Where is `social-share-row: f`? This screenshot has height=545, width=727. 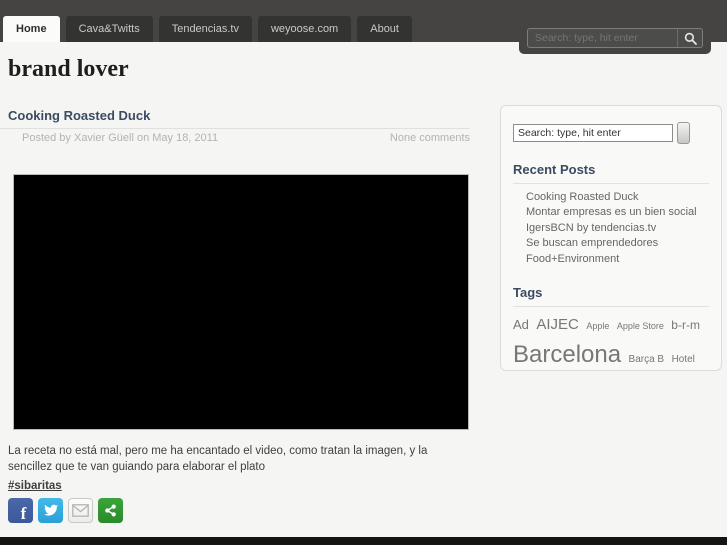
social-share-row: f is located at coordinates (65, 510).